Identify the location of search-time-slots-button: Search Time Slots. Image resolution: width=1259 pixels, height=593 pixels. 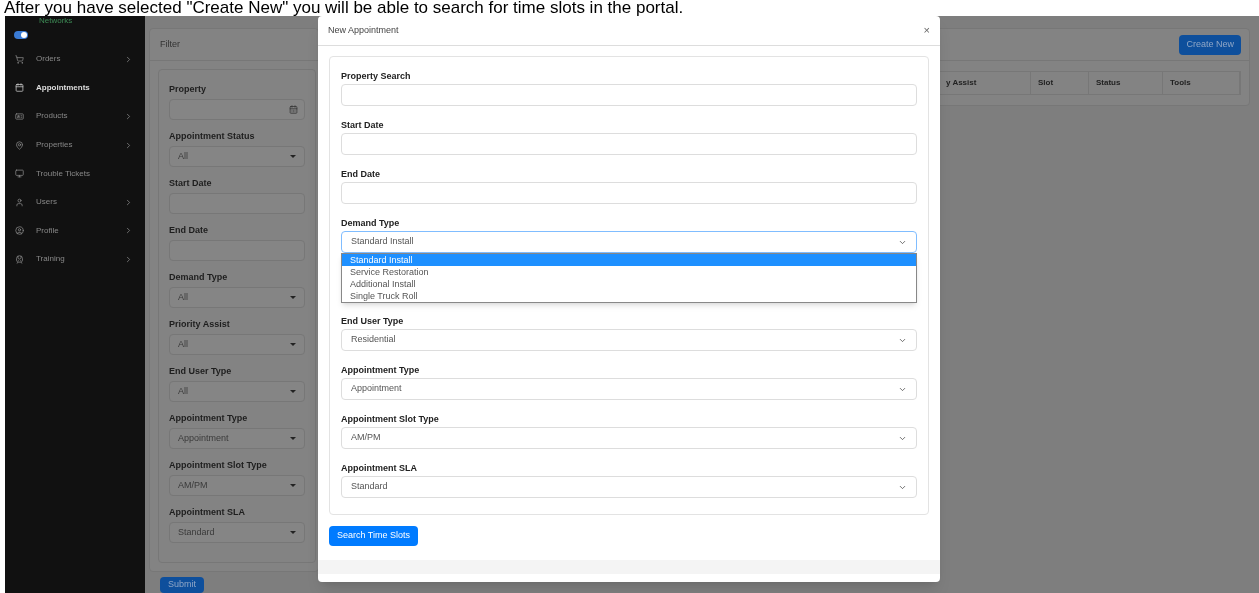
(374, 536).